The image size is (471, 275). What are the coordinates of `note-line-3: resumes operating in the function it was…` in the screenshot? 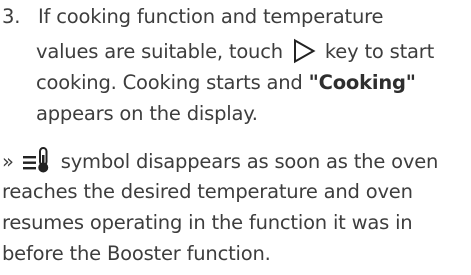 It's located at (207, 223).